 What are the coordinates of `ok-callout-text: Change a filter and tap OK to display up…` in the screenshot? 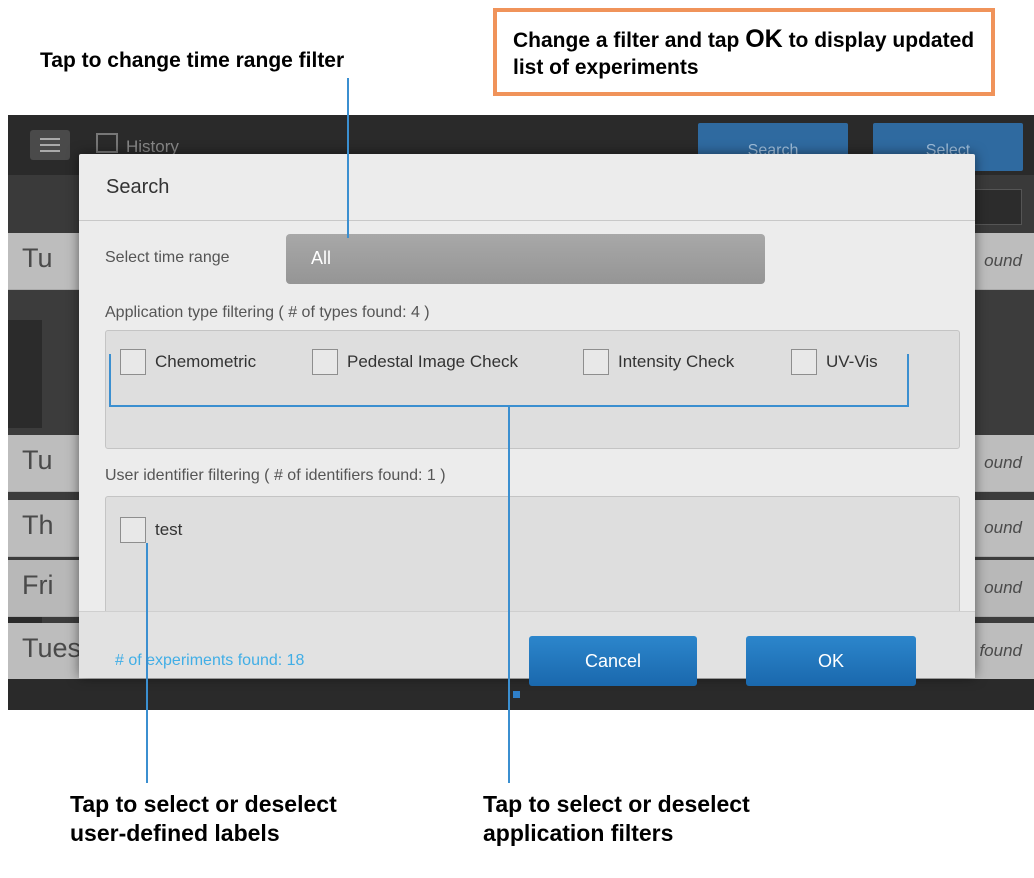 It's located at (752, 53).